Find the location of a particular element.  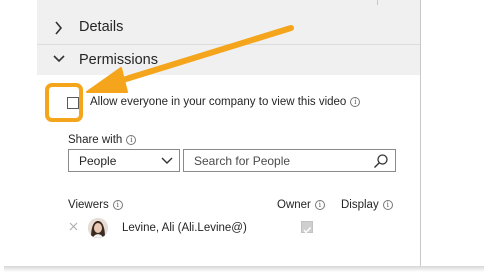

annotation-arrow-icon is located at coordinates (190, 59).